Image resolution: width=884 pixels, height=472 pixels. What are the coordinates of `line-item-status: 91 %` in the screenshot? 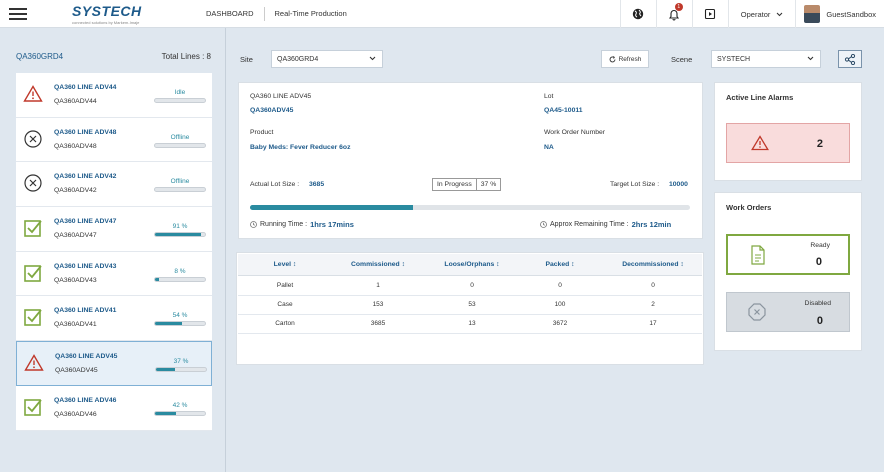 It's located at (180, 227).